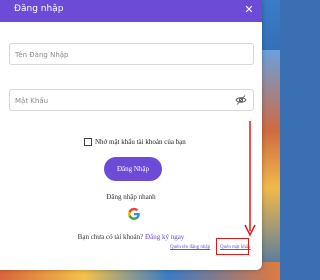  I want to click on background-decoration, so click(270, 165).